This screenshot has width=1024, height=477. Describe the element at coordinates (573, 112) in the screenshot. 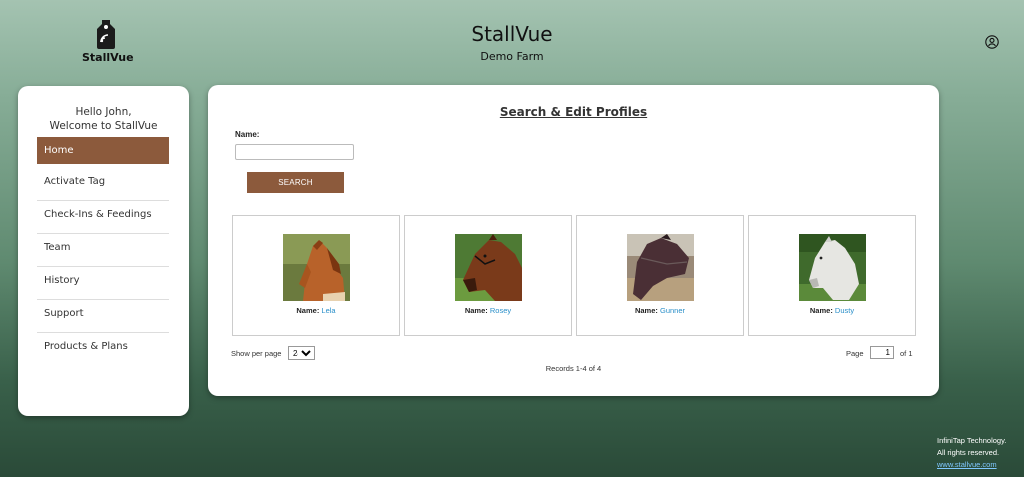

I see `page-title: Search & Edit Profiles` at that location.